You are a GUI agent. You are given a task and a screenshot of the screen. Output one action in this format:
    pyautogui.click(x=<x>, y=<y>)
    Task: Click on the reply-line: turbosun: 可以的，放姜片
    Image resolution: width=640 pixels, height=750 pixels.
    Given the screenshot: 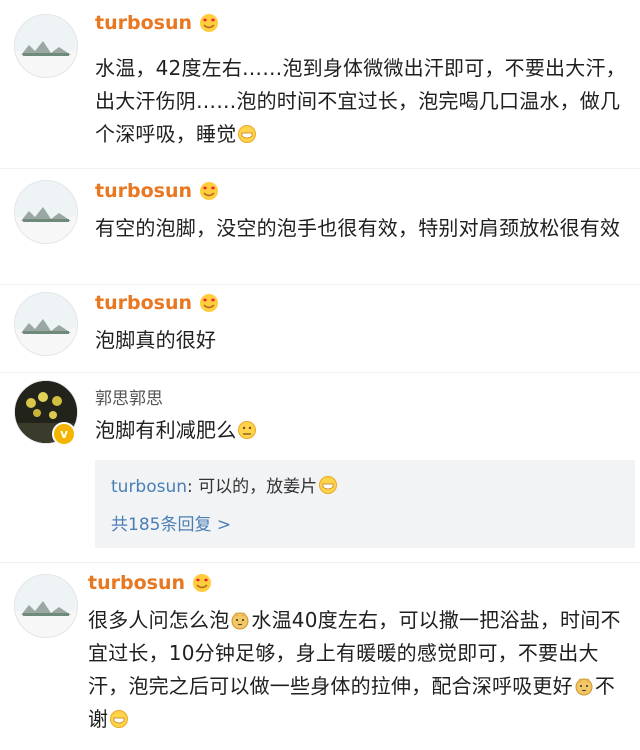 What is the action you would take?
    pyautogui.click(x=225, y=484)
    